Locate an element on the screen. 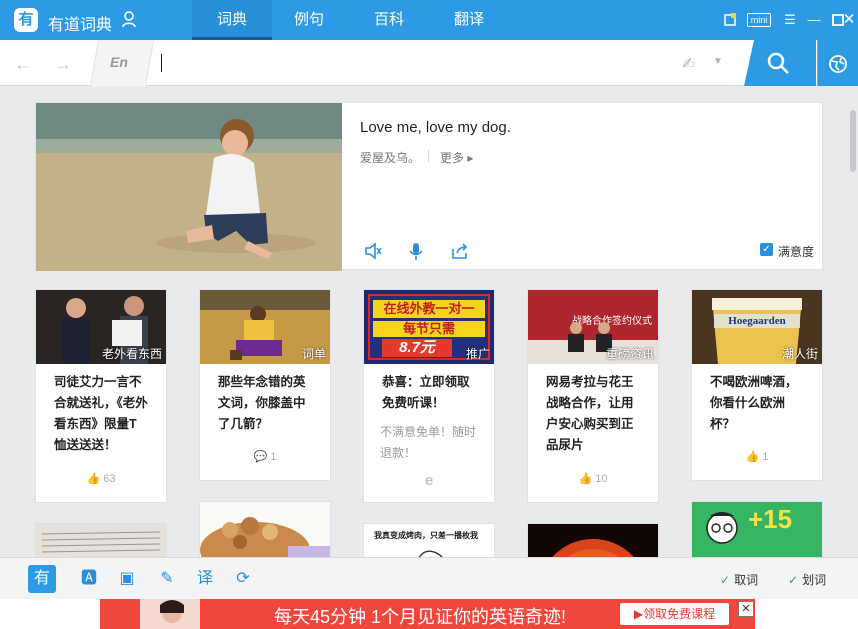 Image resolution: width=858 pixels, height=629 pixels. close-icon: ✕ is located at coordinates (849, 20).